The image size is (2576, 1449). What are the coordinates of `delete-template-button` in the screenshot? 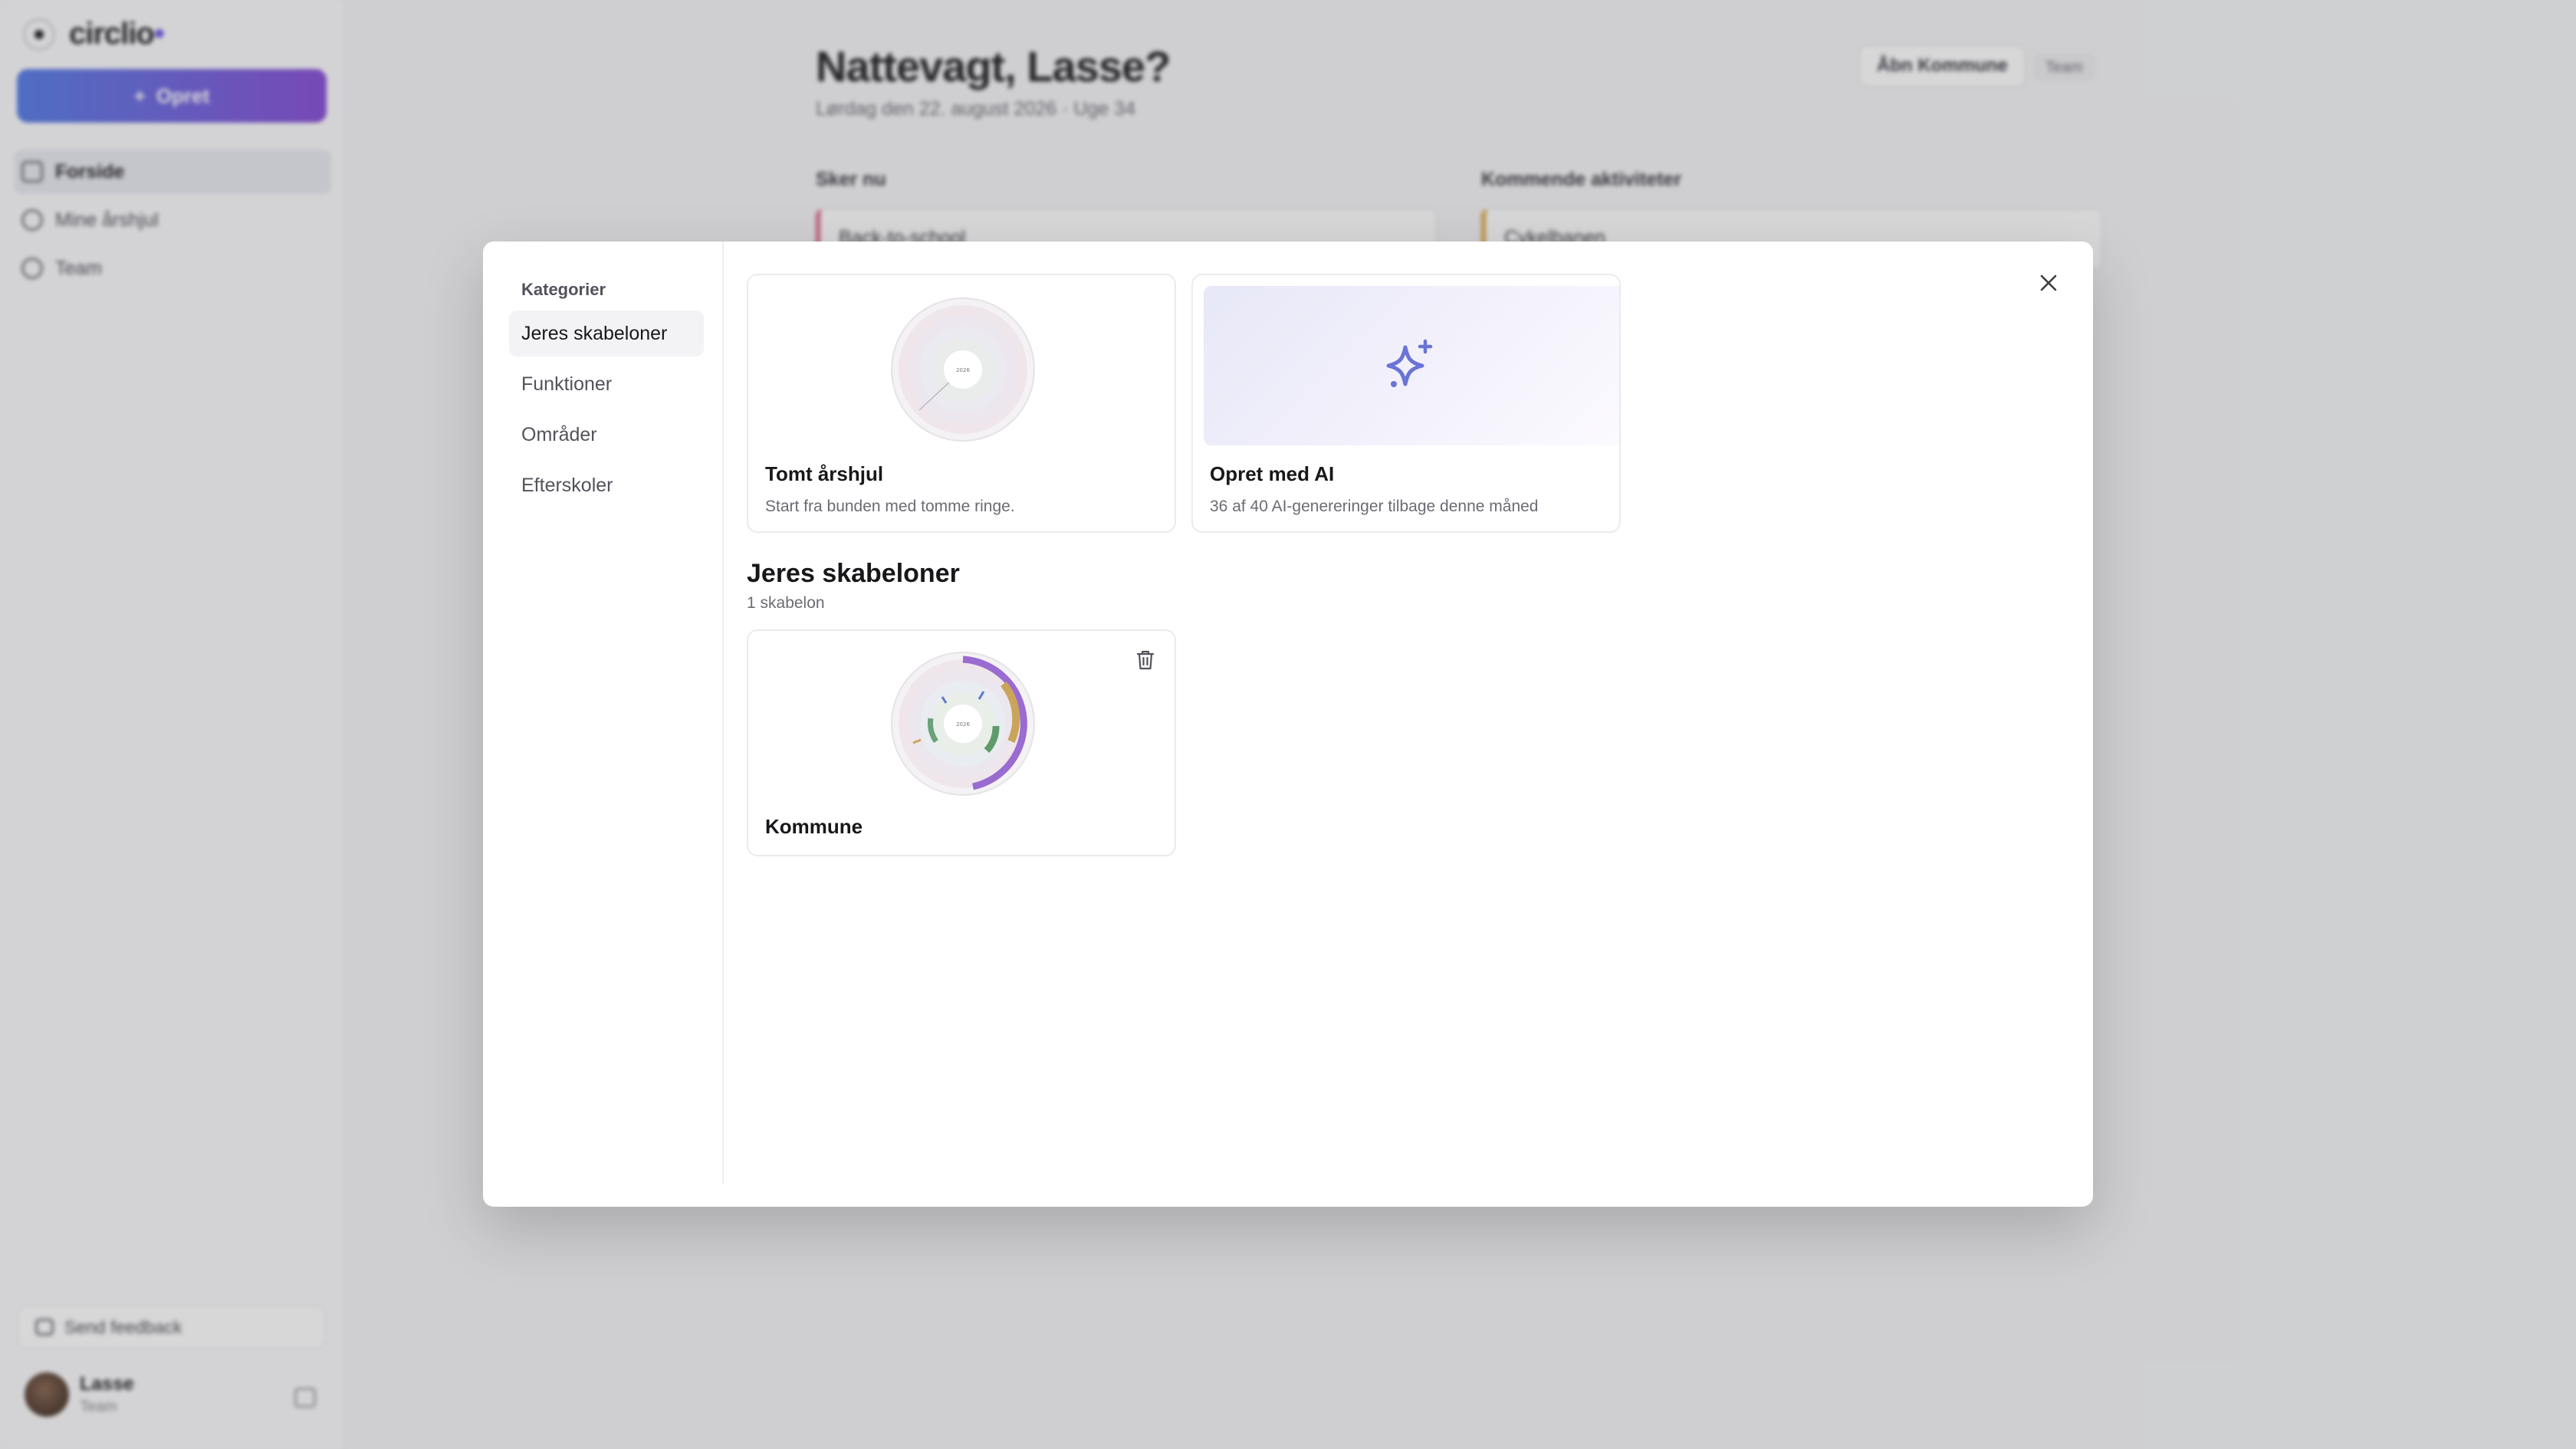 It's located at (1146, 660).